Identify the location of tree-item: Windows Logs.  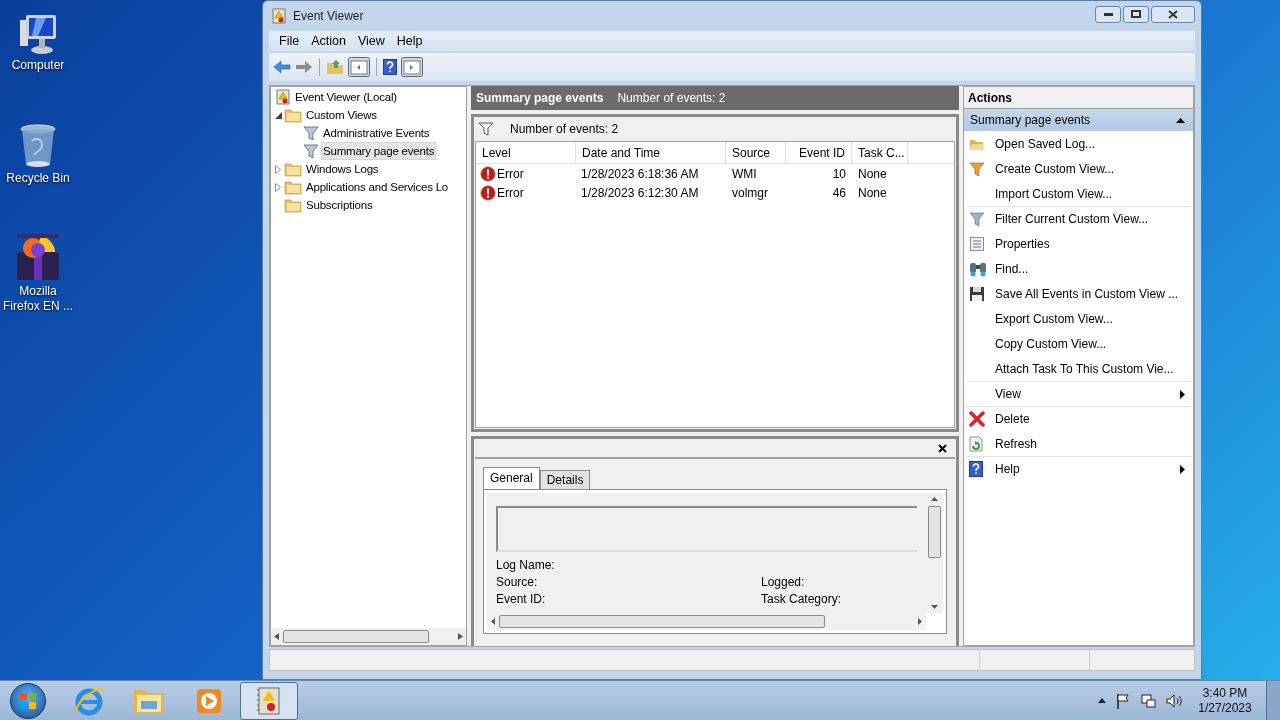
(342, 169).